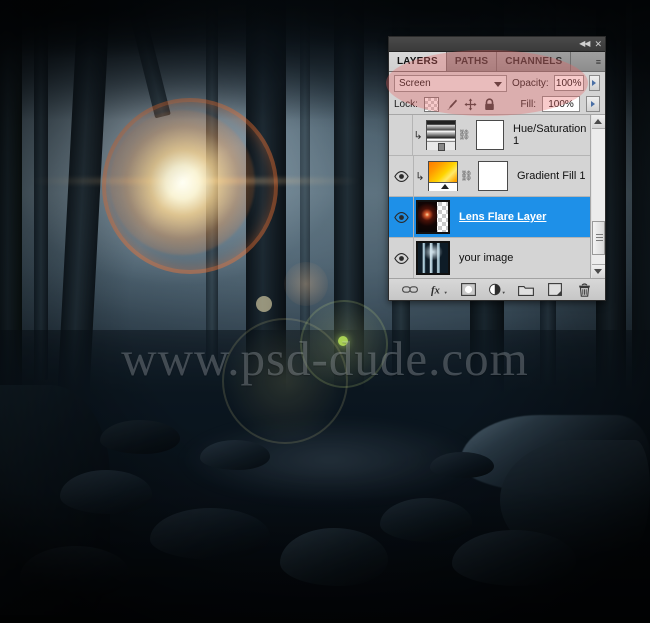 The image size is (650, 623). Describe the element at coordinates (530, 83) in the screenshot. I see `opacity-label: Opacity:` at that location.